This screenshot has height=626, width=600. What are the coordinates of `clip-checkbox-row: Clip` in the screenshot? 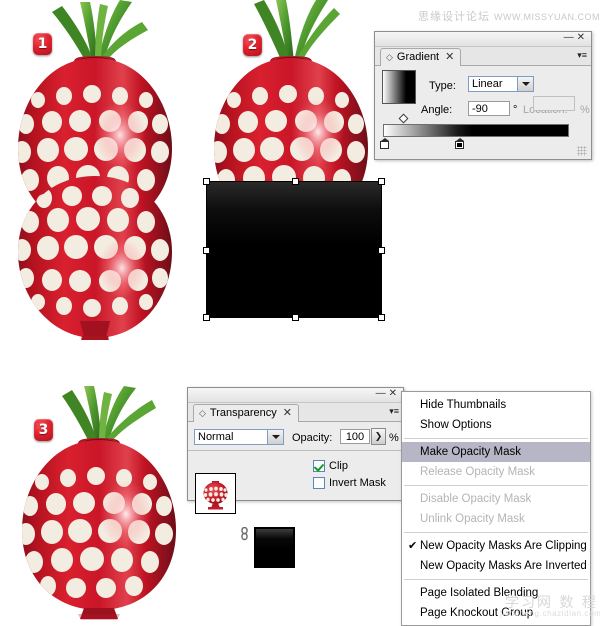 It's located at (349, 466).